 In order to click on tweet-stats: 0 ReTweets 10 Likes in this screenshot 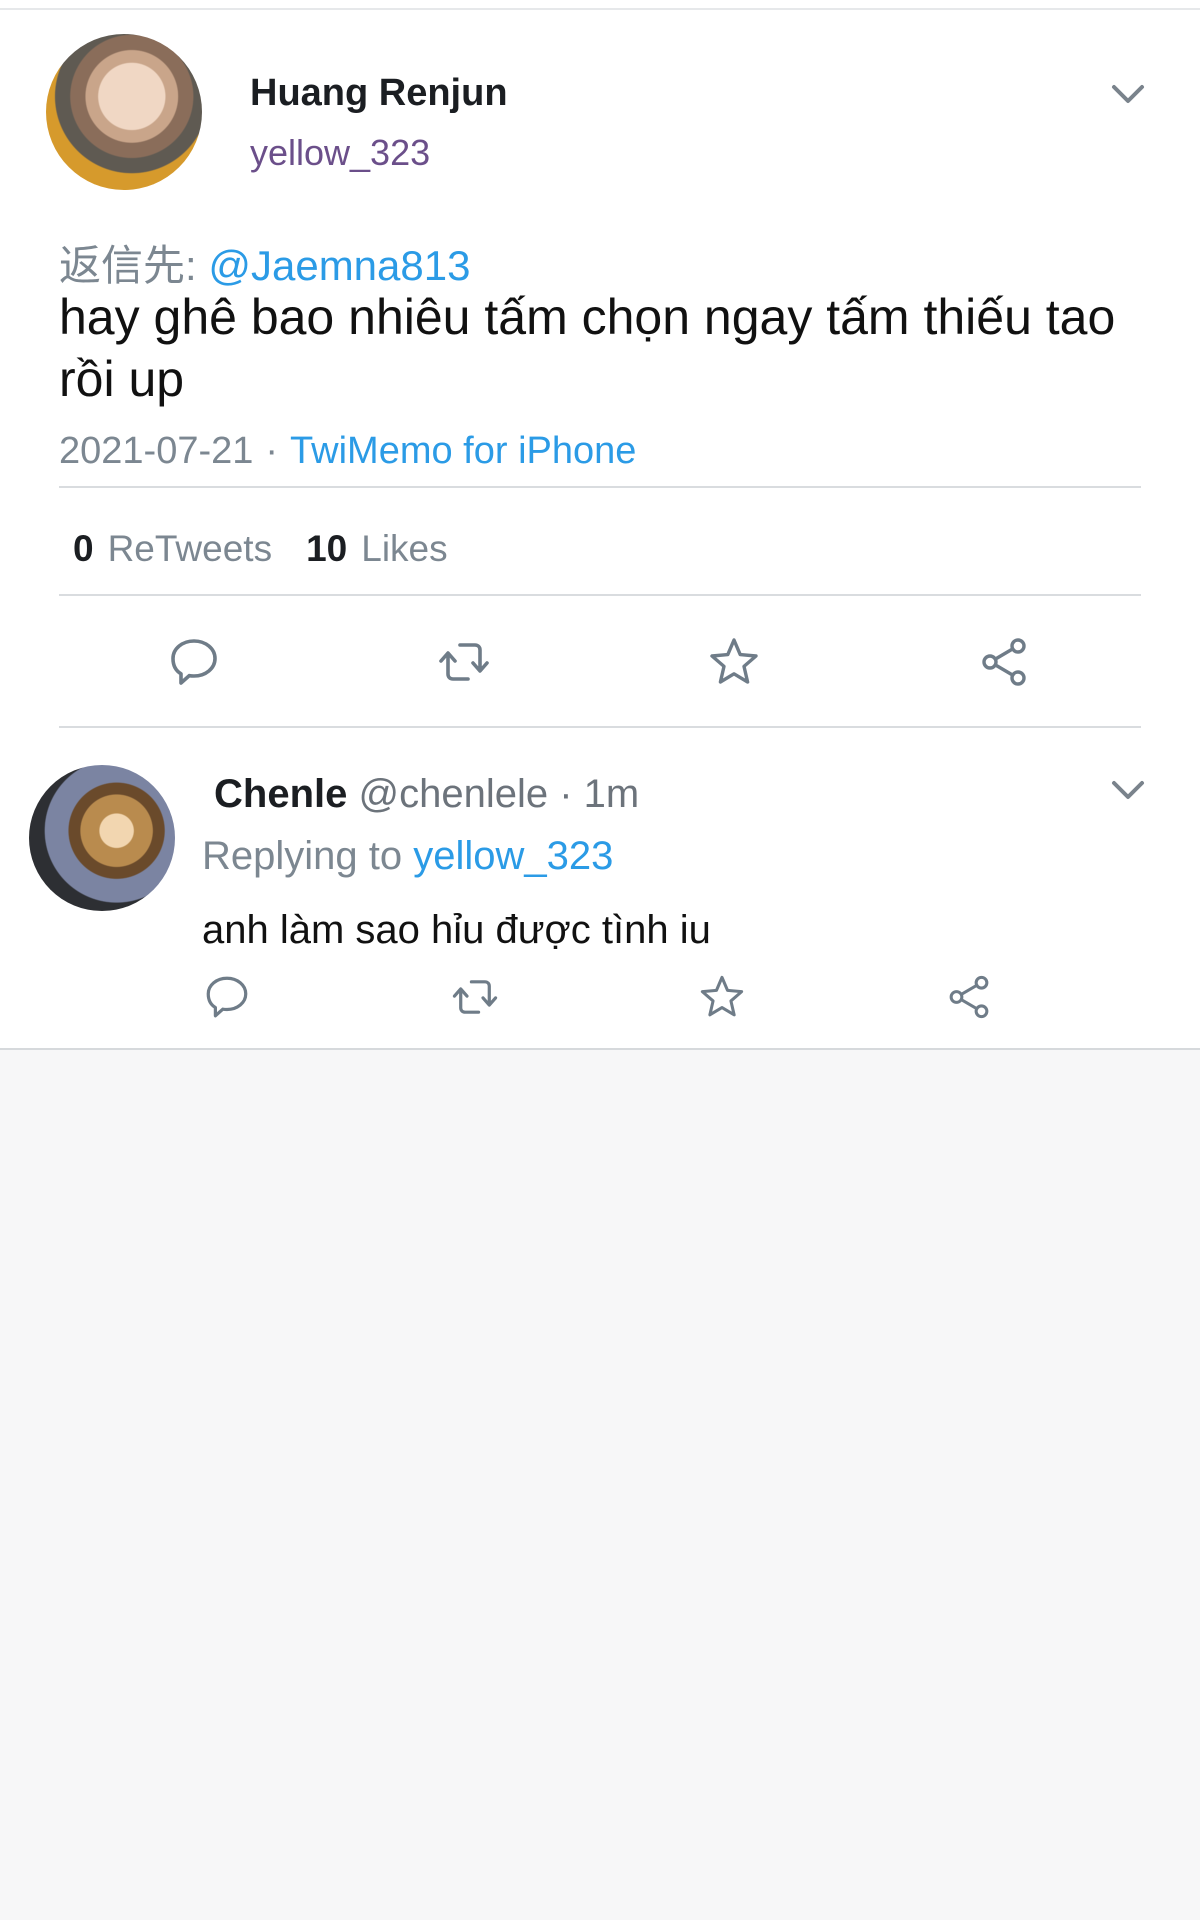, I will do `click(260, 549)`.